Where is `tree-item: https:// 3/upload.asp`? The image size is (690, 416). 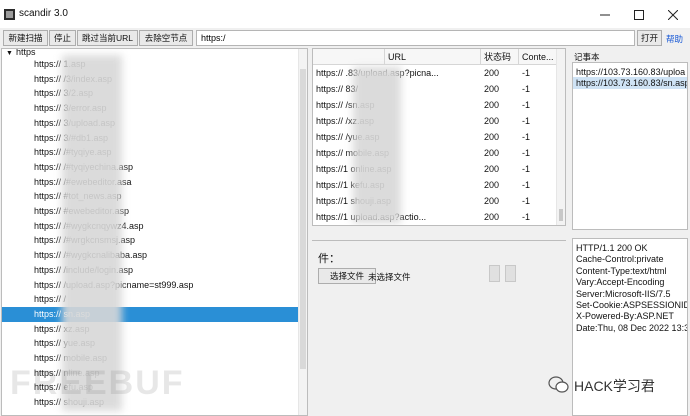 tree-item: https:// 3/upload.asp is located at coordinates (150, 123).